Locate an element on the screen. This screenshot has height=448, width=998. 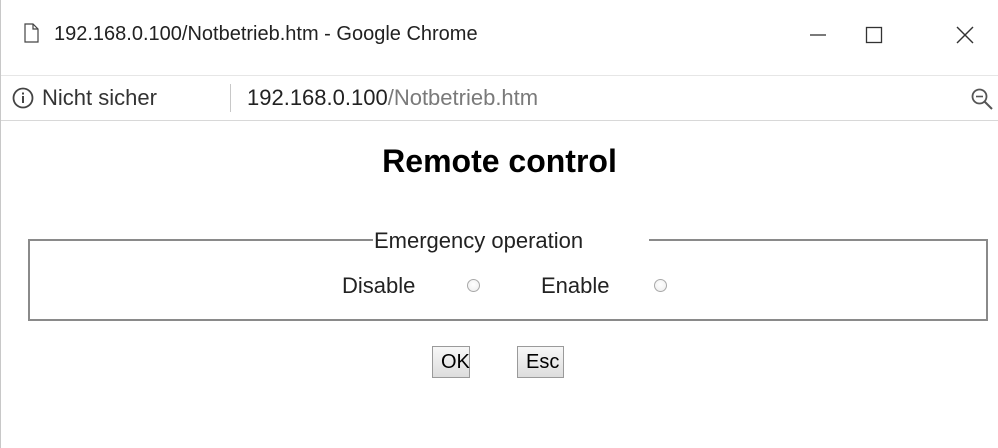
enable-radio is located at coordinates (660, 285).